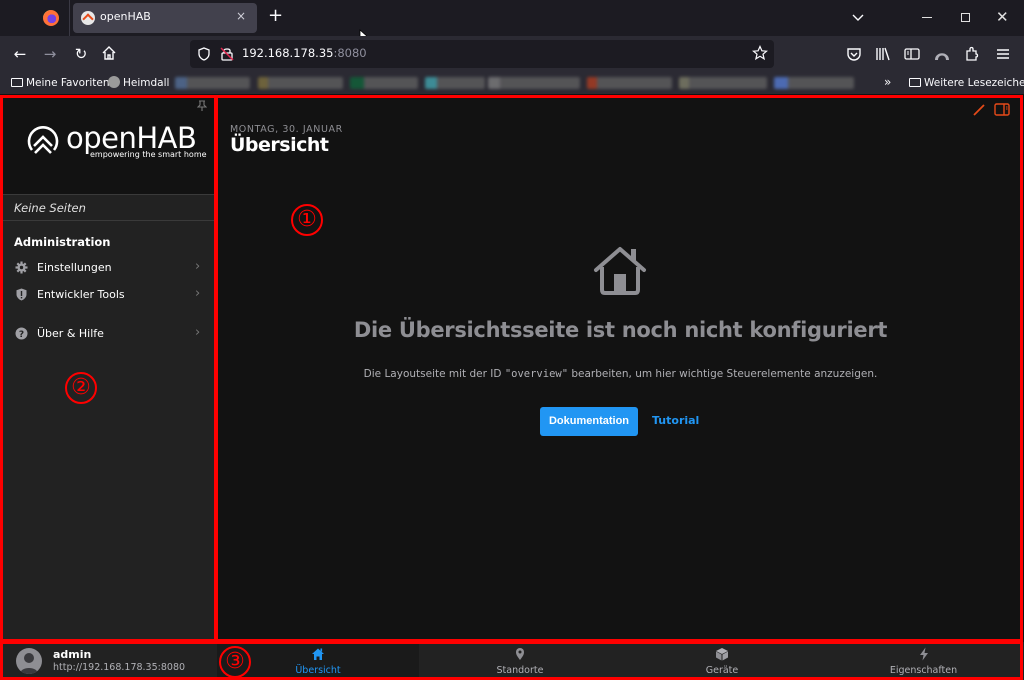 This screenshot has height=680, width=1024. I want to click on desc-text: Die Layoutseite mit der ID, so click(434, 374).